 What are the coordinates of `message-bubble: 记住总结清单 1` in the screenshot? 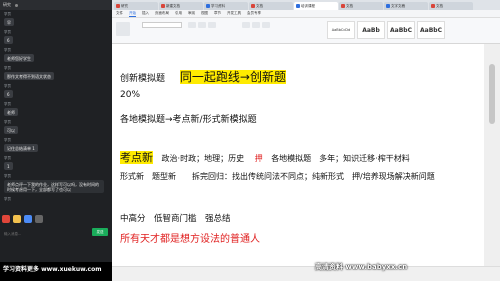 It's located at (21, 148).